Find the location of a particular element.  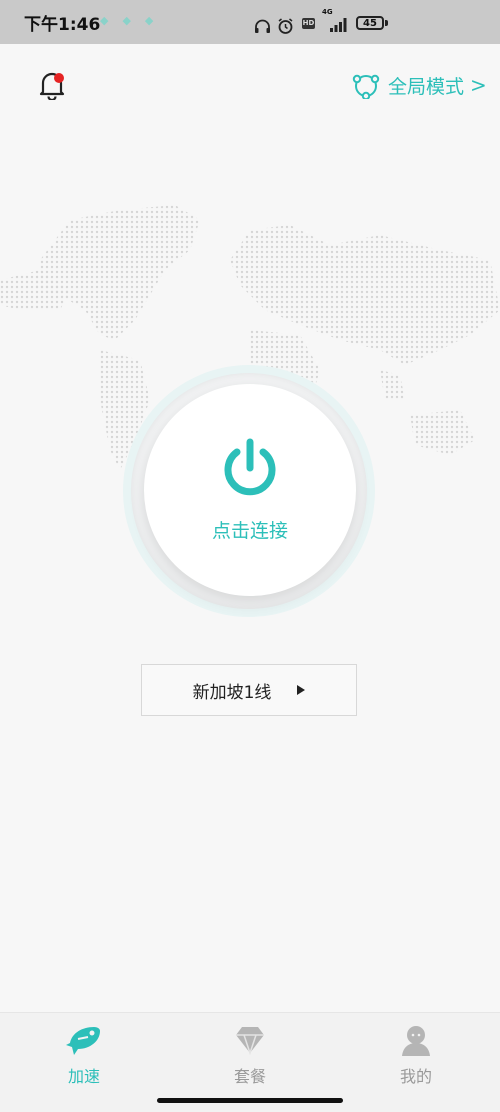

notification-dot is located at coordinates (59, 78).